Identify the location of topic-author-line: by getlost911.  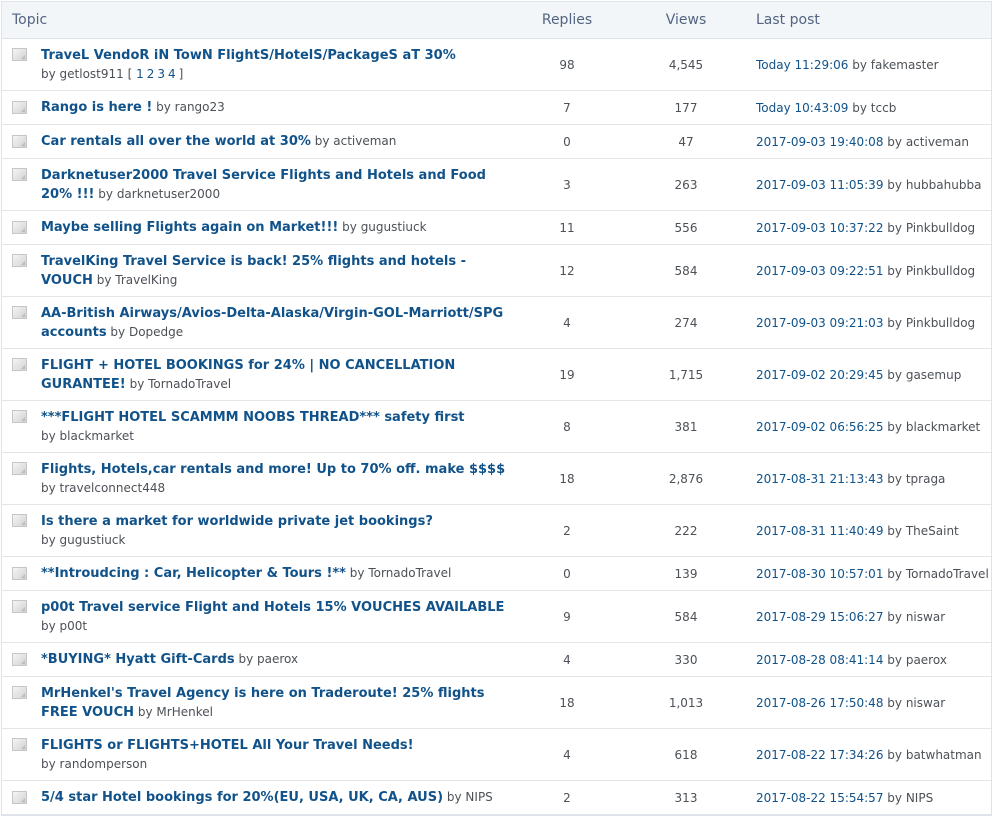
(82, 74).